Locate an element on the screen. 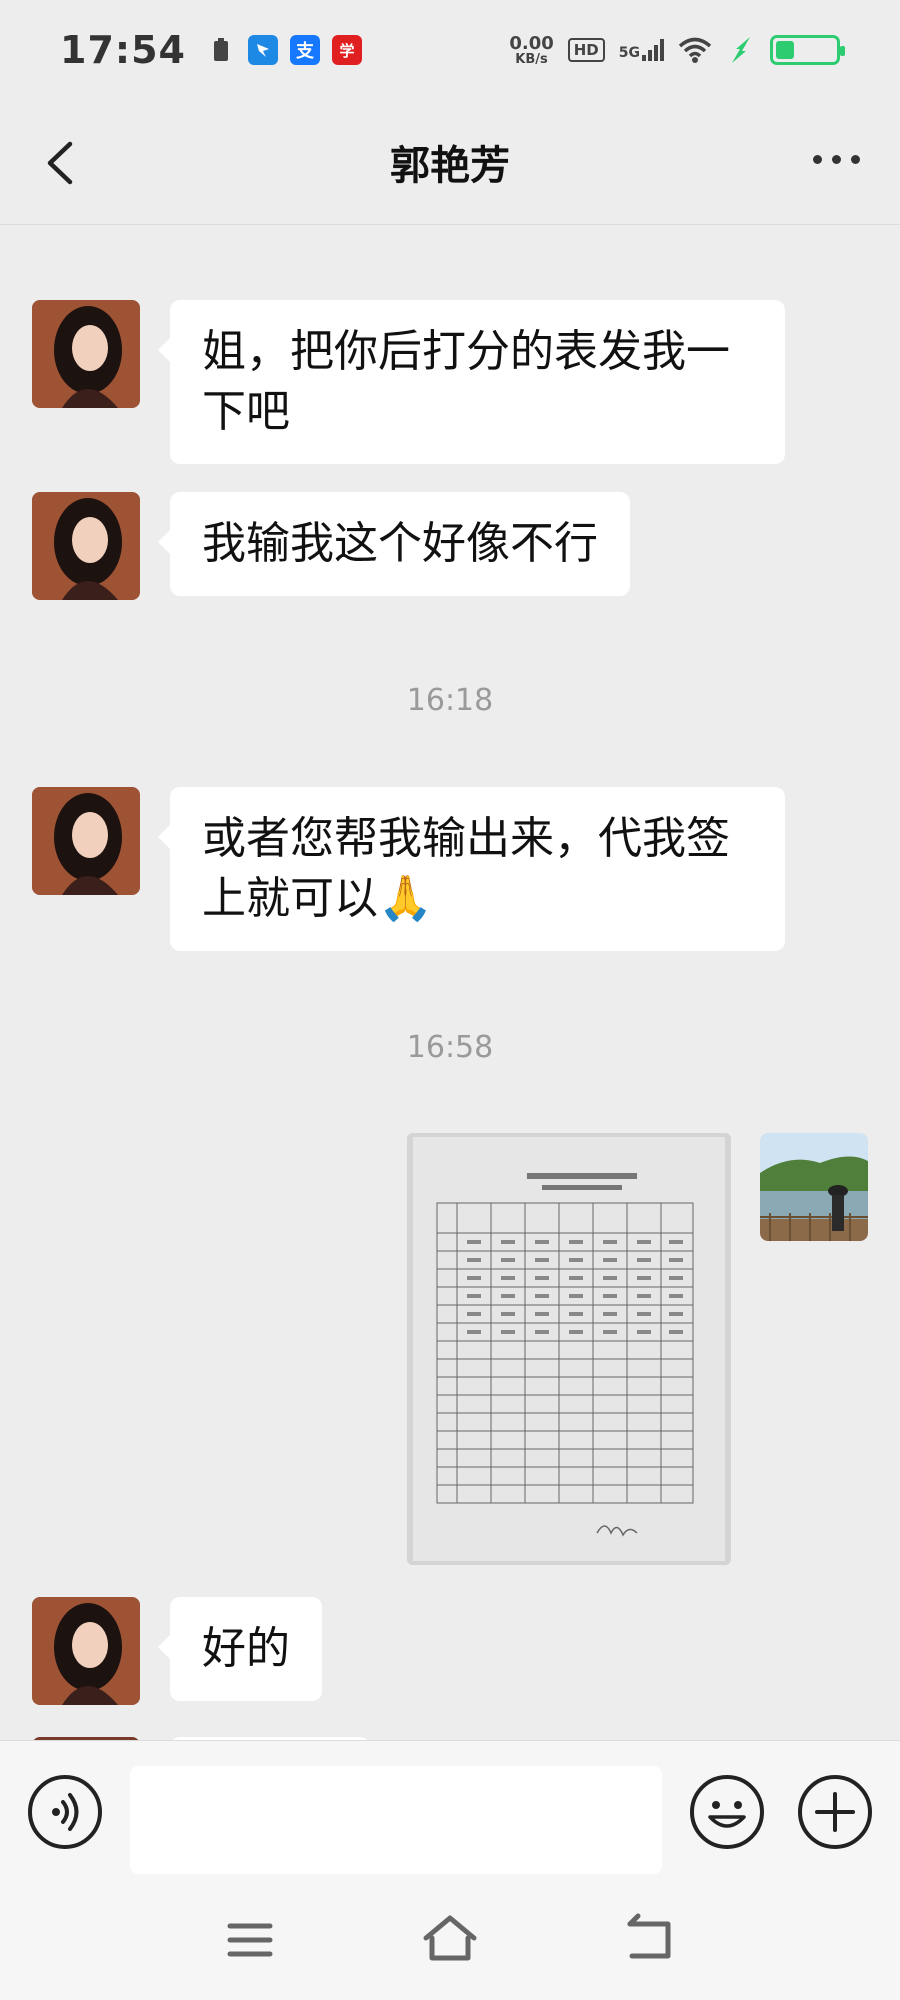 This screenshot has width=900, height=2000. message-row: 或者您帮我输出来，代我签上就可以🙏 is located at coordinates (408, 869).